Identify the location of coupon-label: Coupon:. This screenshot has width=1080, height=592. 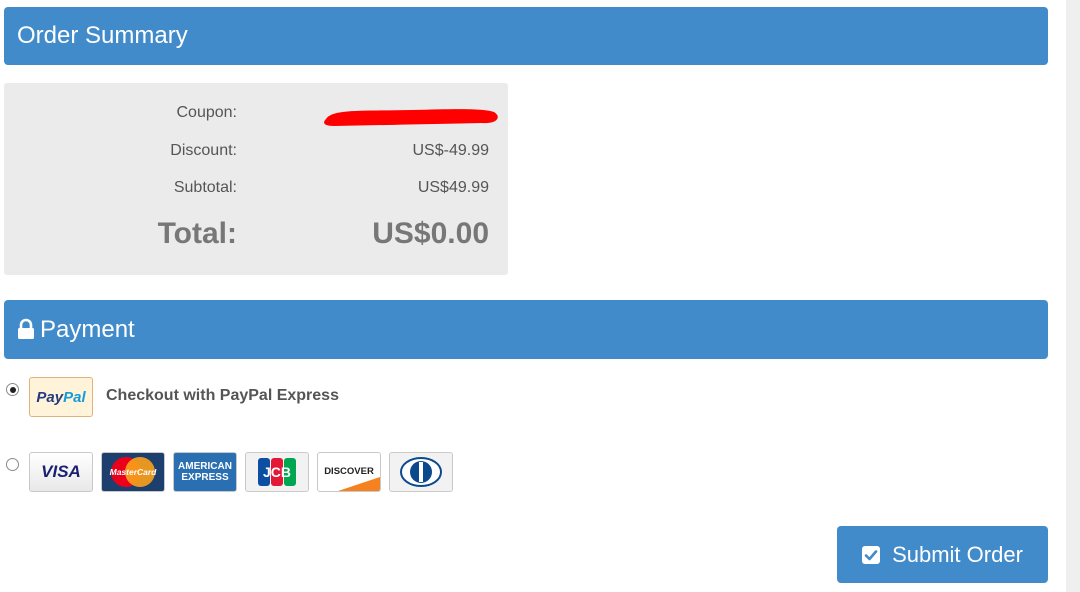
(207, 112).